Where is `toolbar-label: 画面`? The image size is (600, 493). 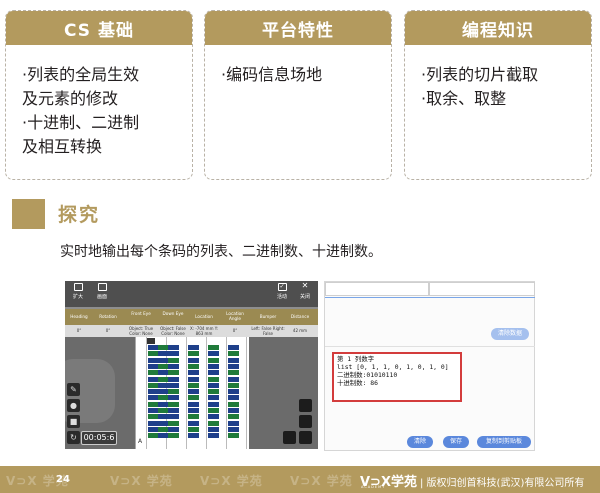 toolbar-label: 画面 is located at coordinates (101, 297).